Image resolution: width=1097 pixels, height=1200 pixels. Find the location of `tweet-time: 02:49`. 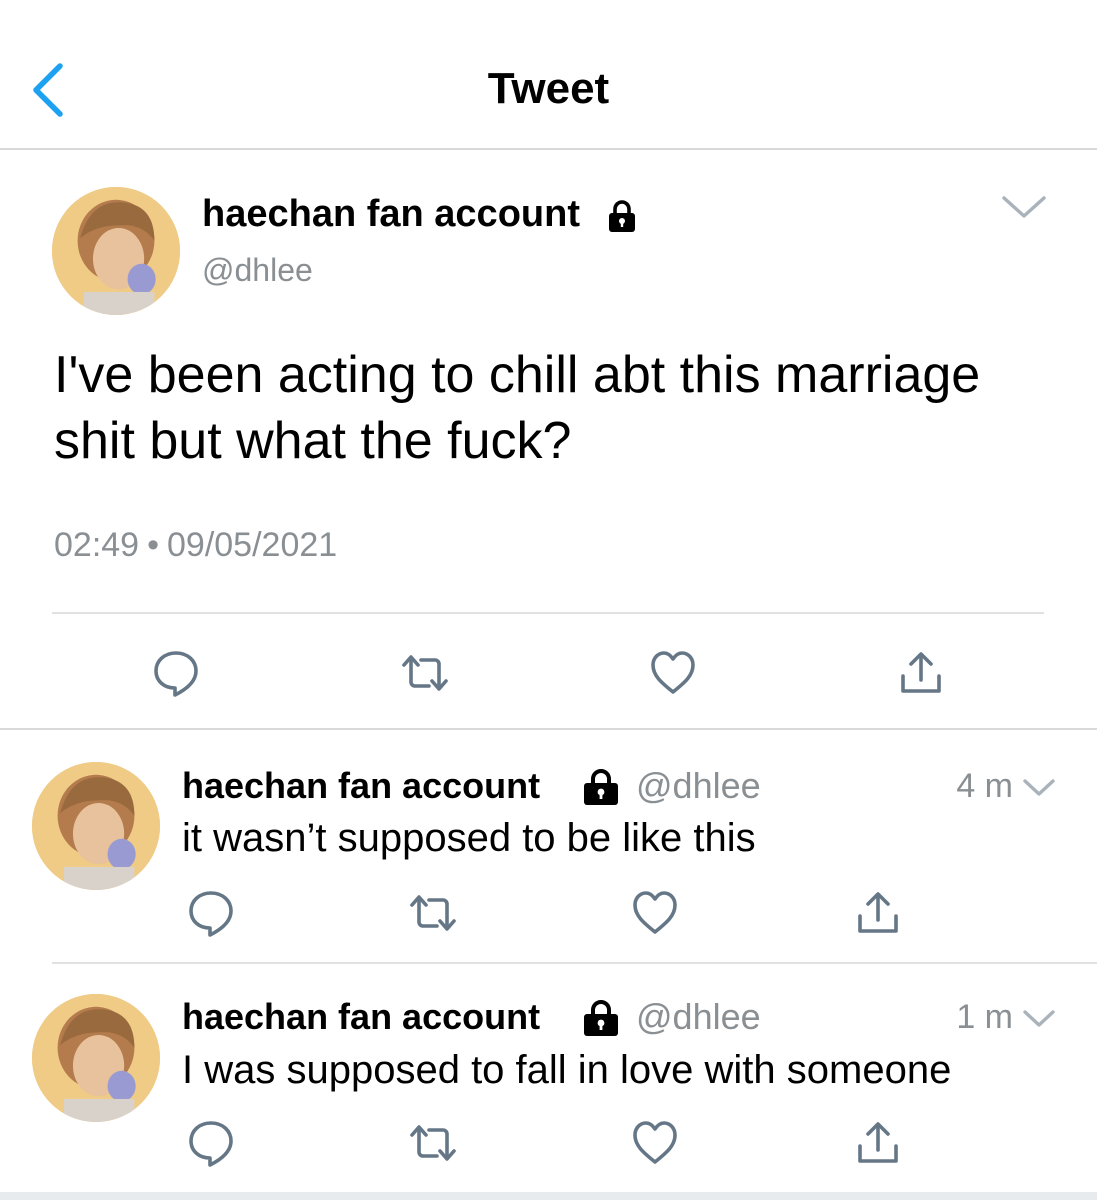

tweet-time: 02:49 is located at coordinates (97, 545).